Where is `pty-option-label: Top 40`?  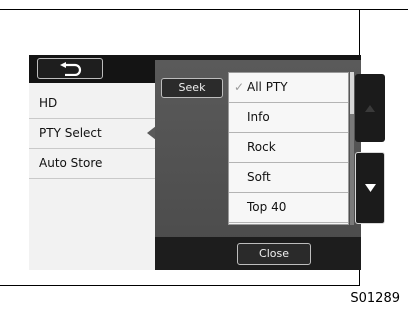
pty-option-label: Top 40 is located at coordinates (267, 207).